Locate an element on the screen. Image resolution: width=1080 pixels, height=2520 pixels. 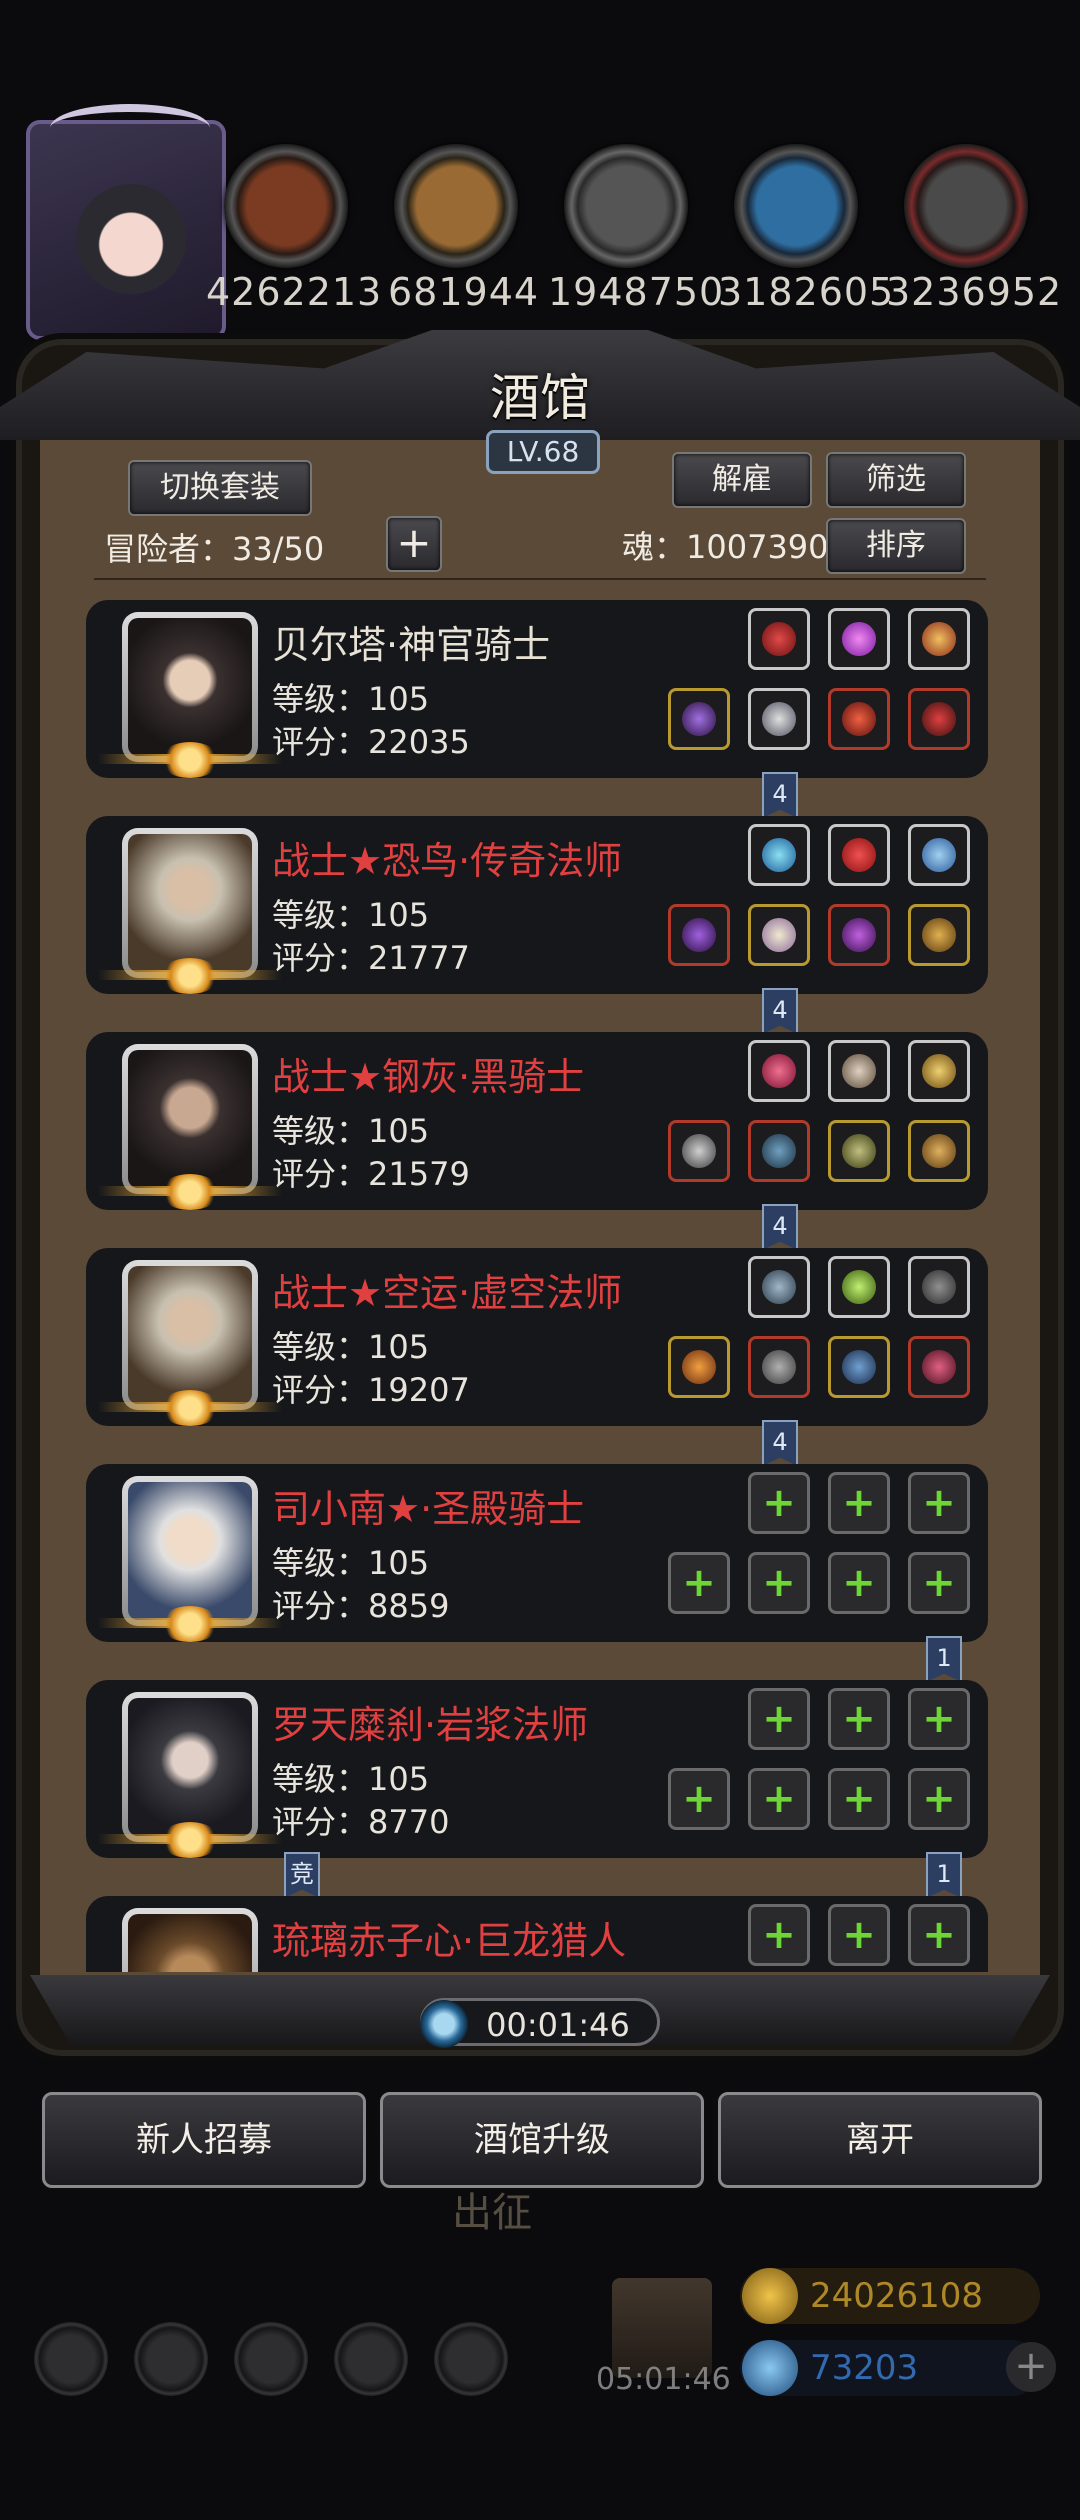
add-slot-button: + is located at coordinates (414, 544).